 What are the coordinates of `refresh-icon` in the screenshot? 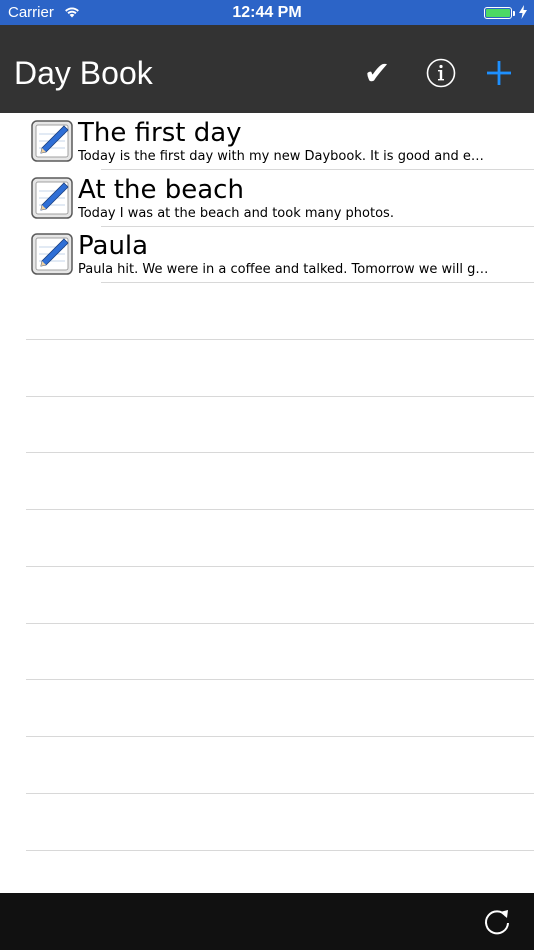 It's located at (497, 922).